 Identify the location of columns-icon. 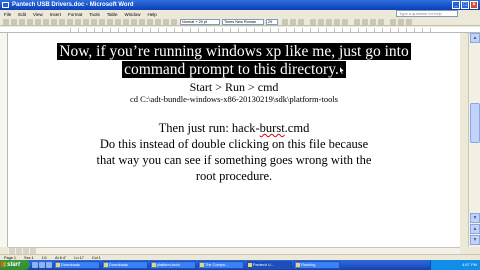
(142, 22).